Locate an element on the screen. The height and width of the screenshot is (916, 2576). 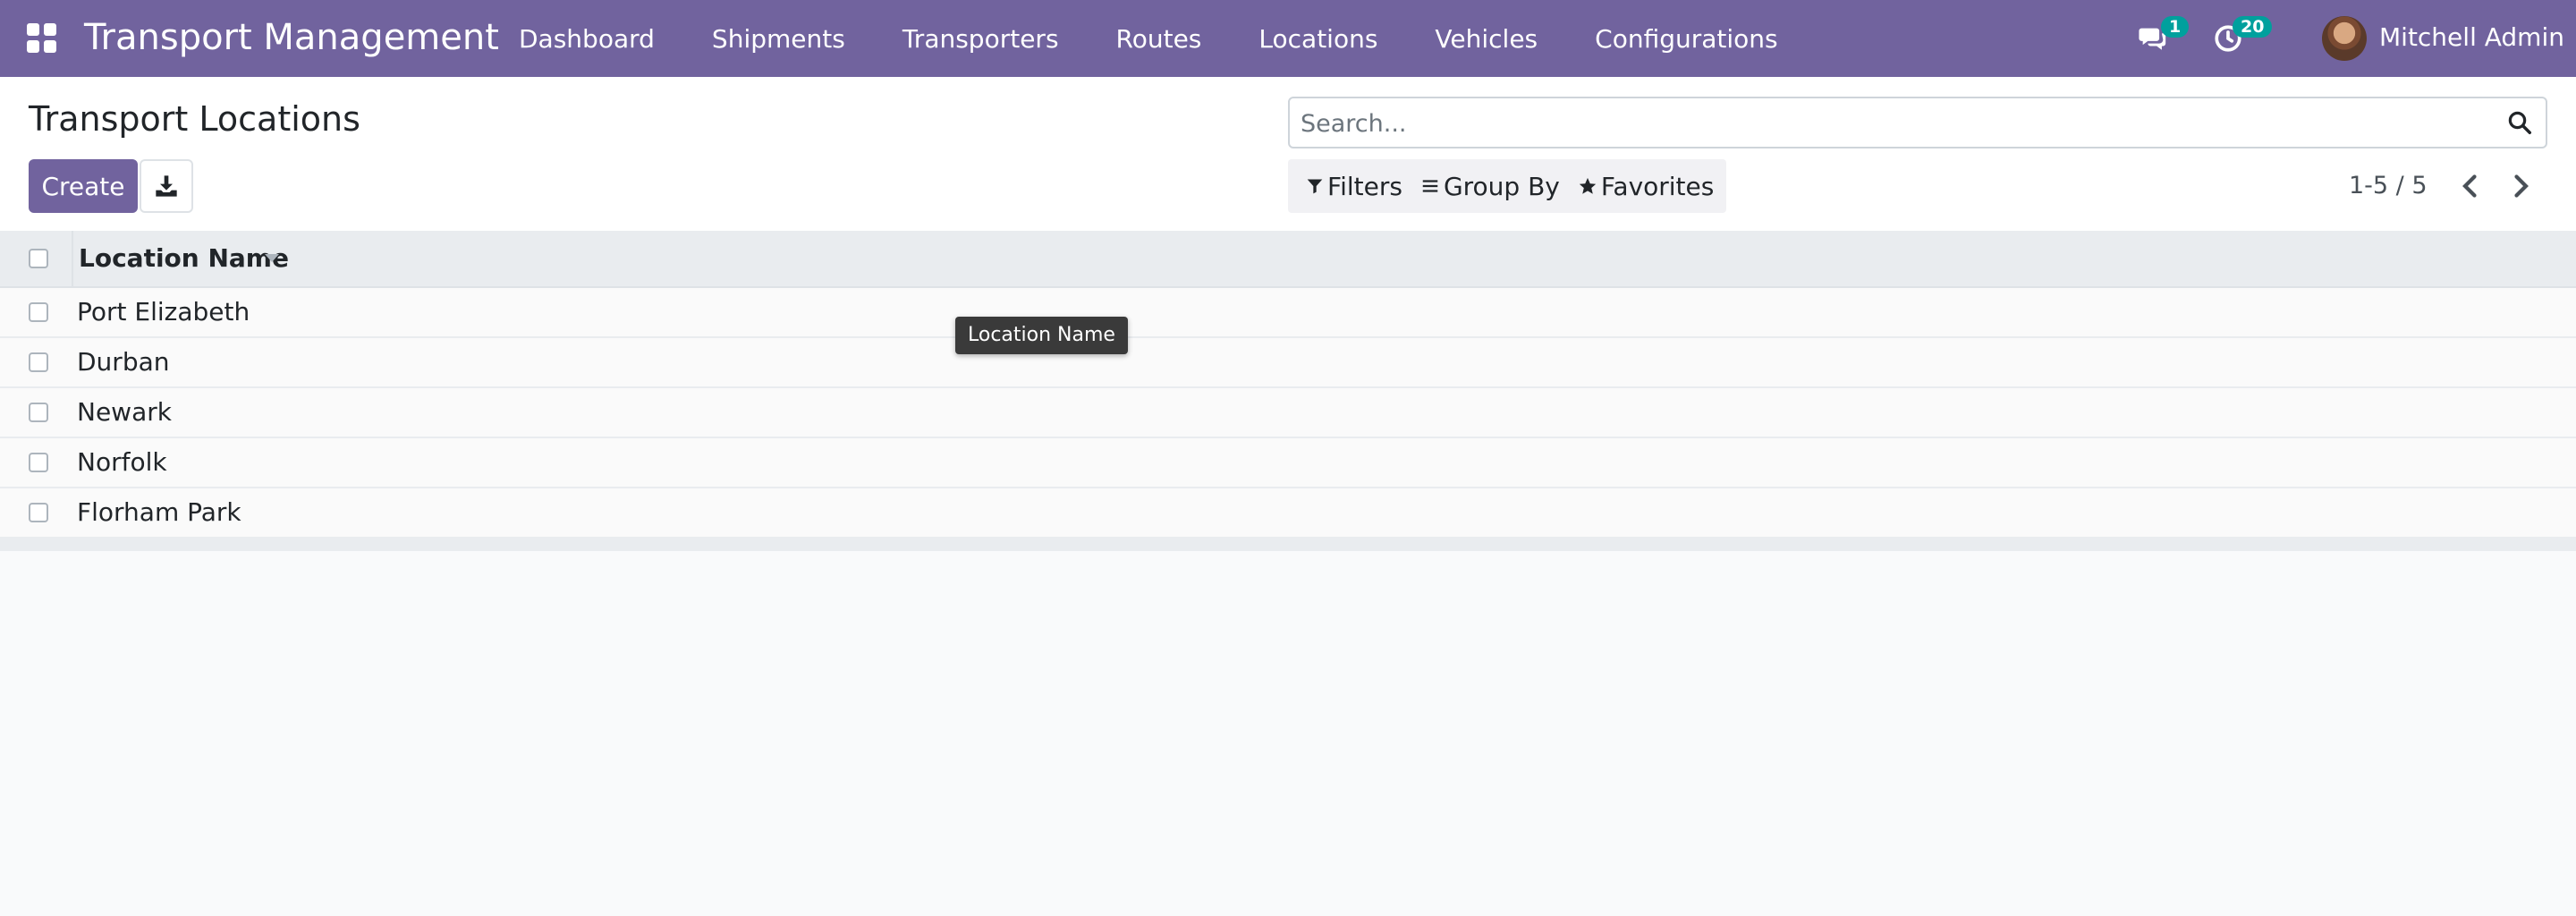
location-name-cell: Newark is located at coordinates (124, 412).